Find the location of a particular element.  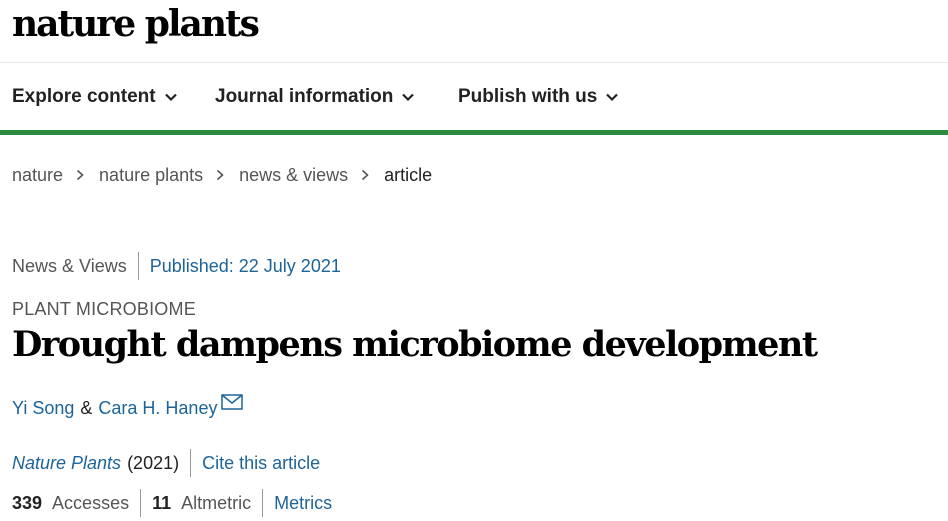

breadcrumb-news-views: news & views is located at coordinates (293, 175).